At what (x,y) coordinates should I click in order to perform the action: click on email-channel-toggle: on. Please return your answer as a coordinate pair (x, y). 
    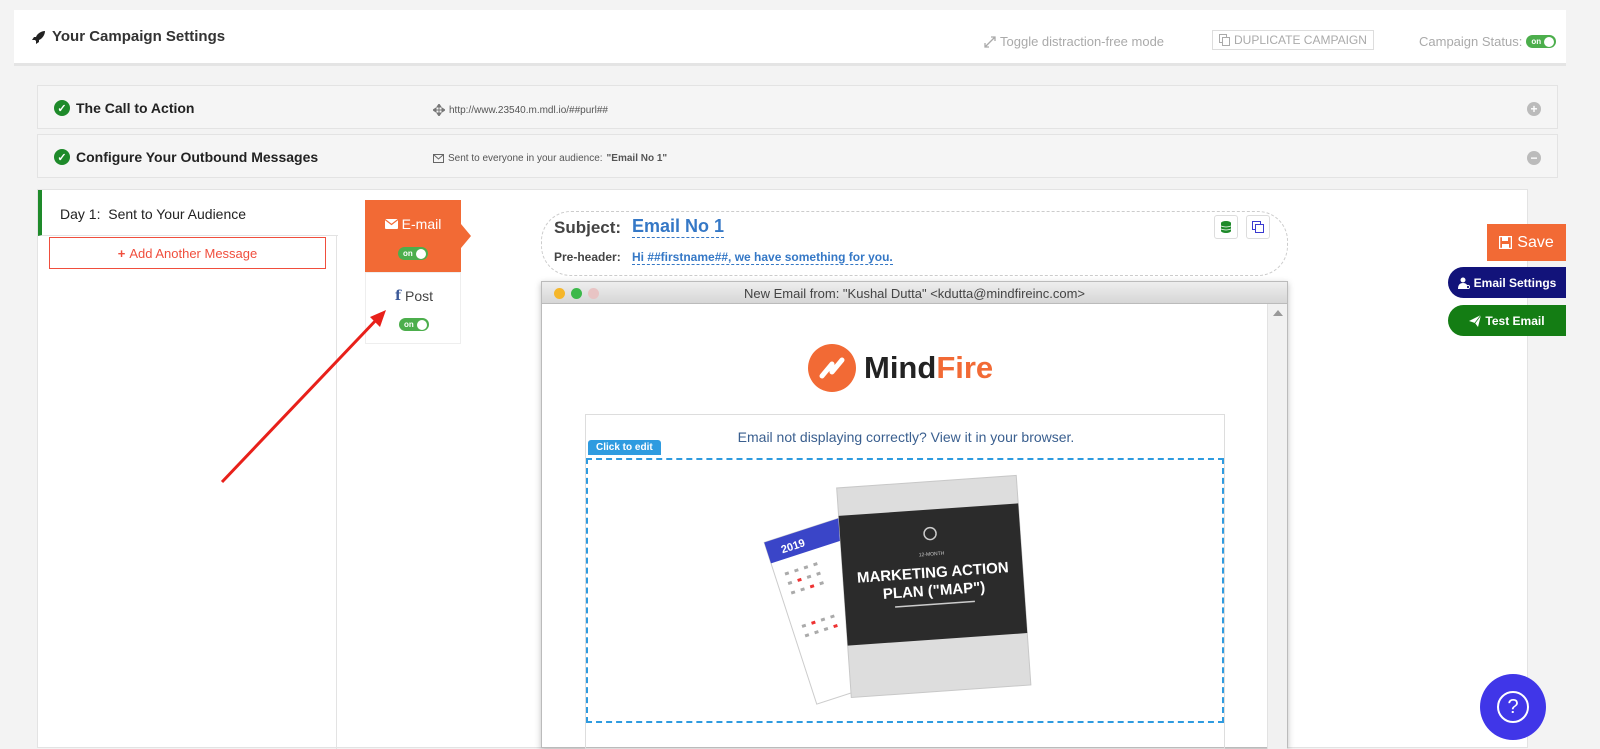
    Looking at the image, I should click on (413, 253).